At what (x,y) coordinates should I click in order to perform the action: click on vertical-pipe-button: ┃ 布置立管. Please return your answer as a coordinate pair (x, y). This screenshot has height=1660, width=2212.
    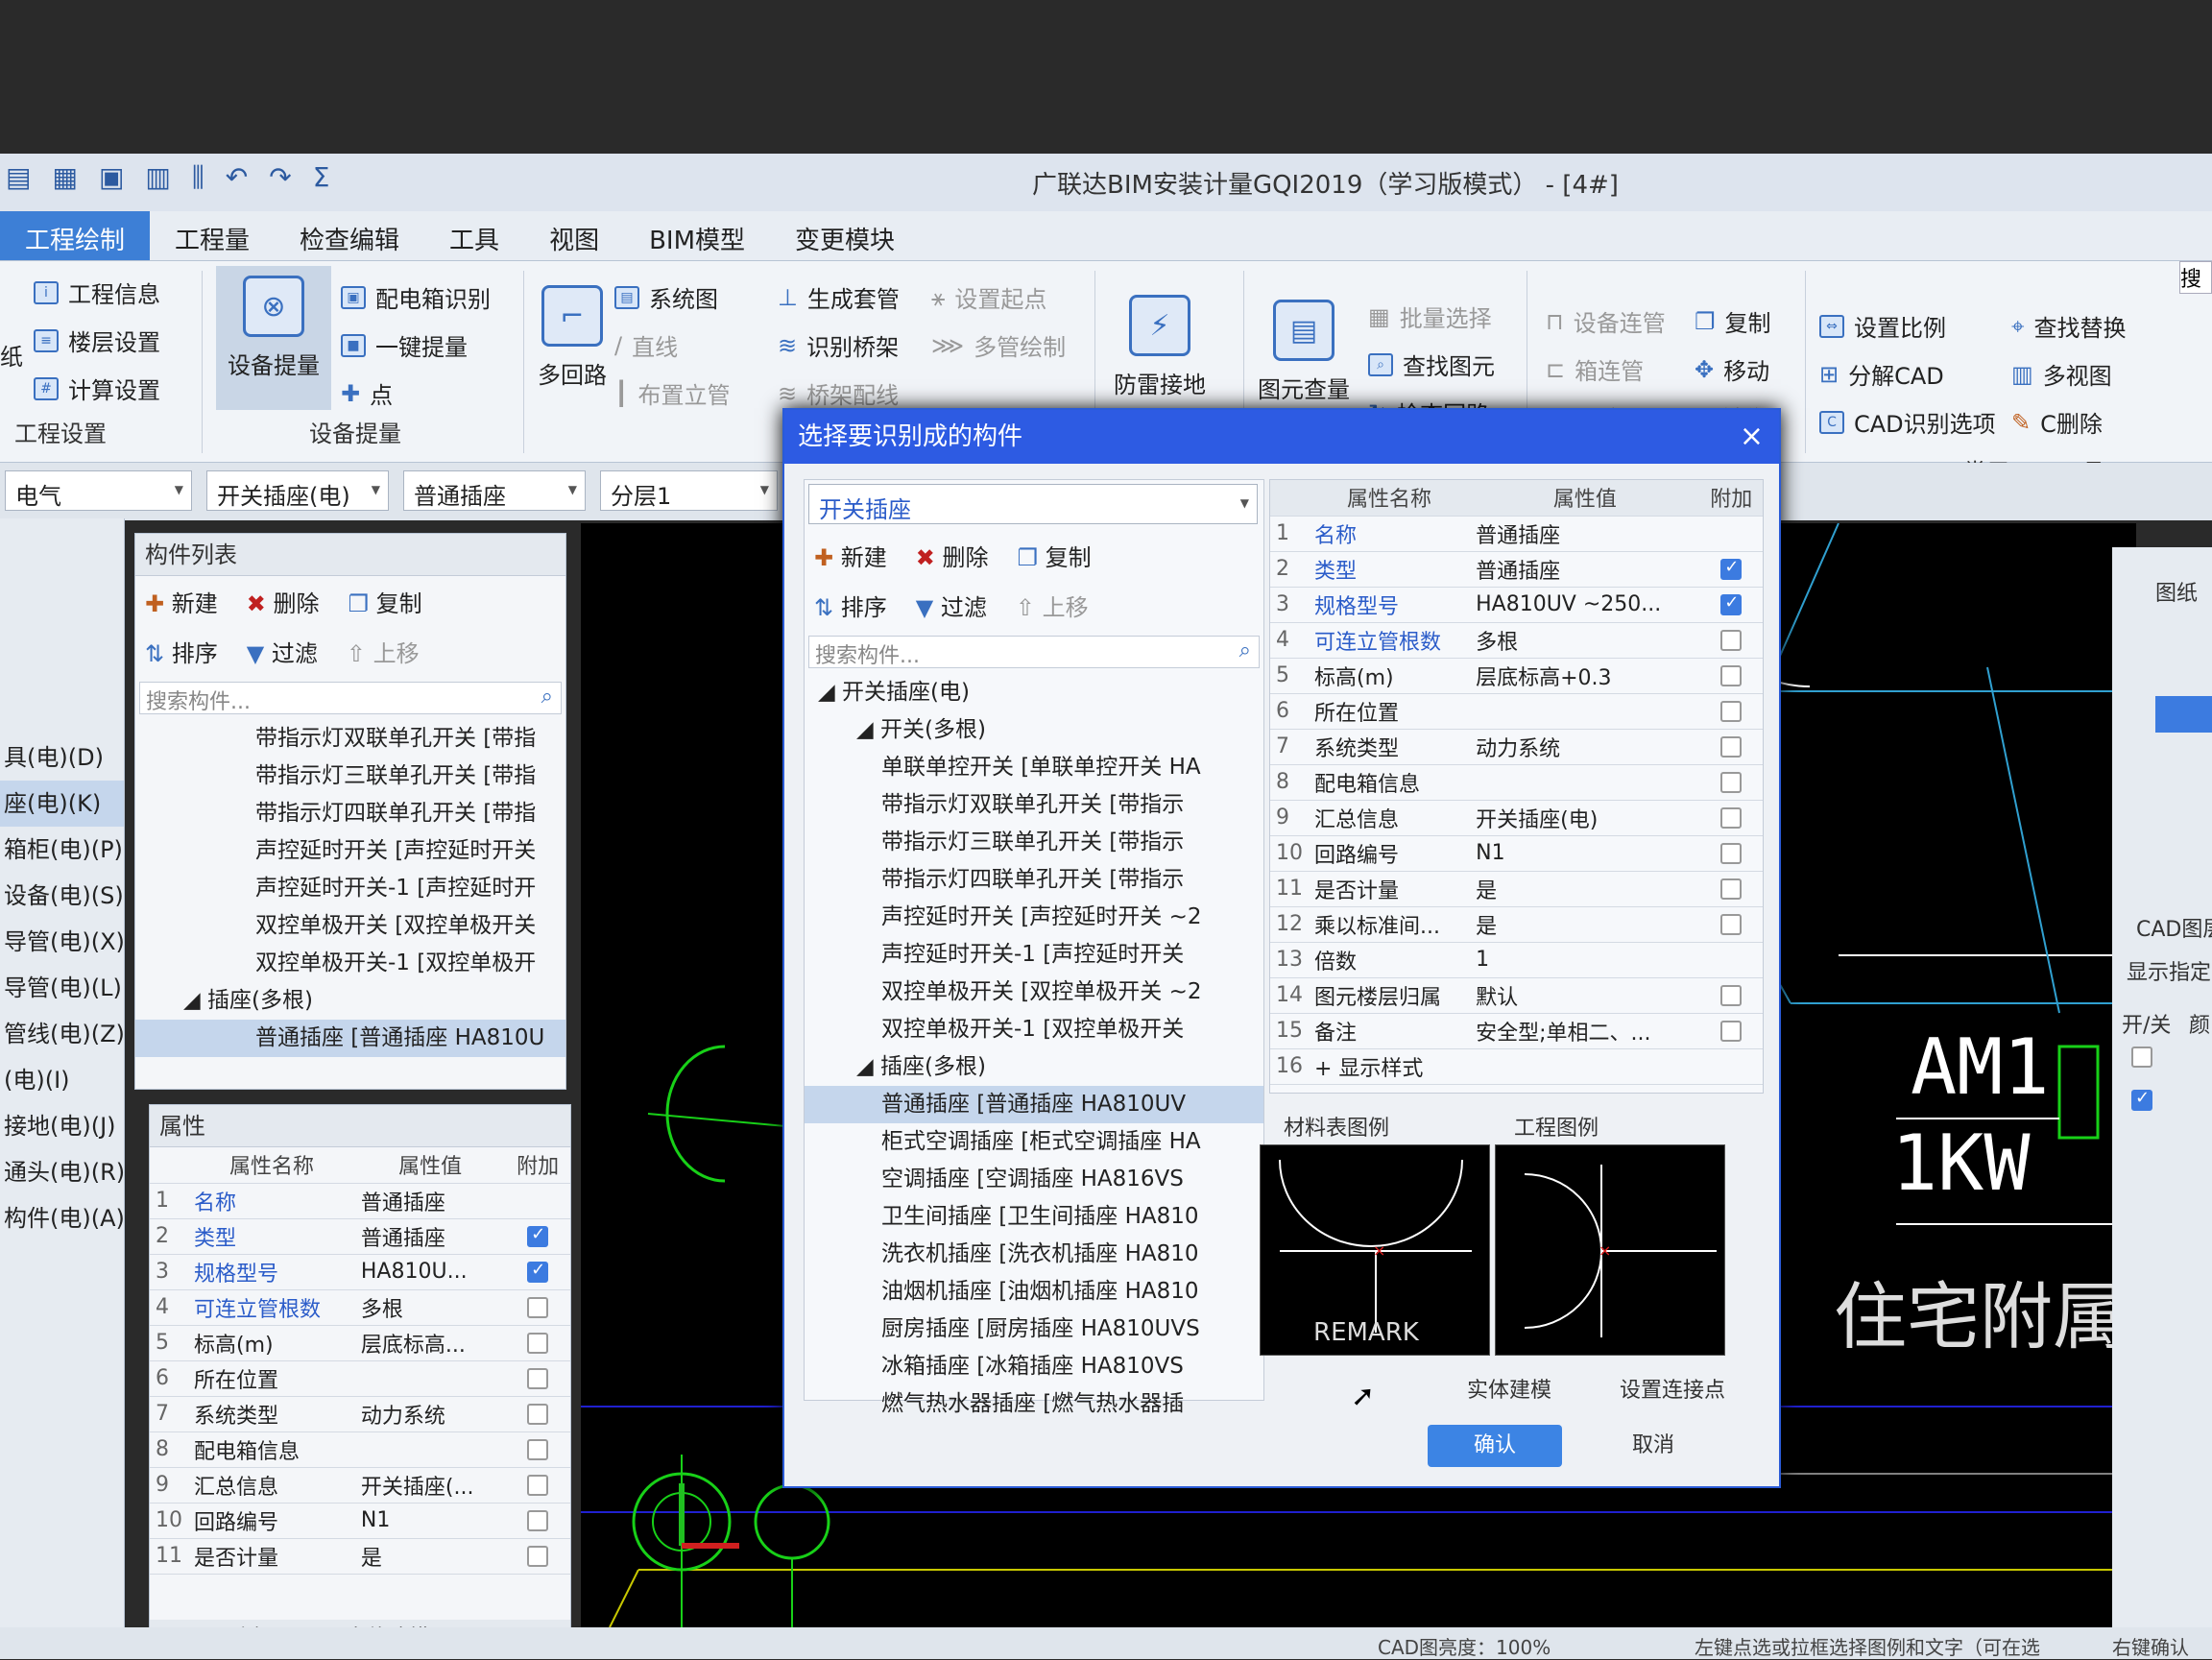
    Looking at the image, I should click on (672, 393).